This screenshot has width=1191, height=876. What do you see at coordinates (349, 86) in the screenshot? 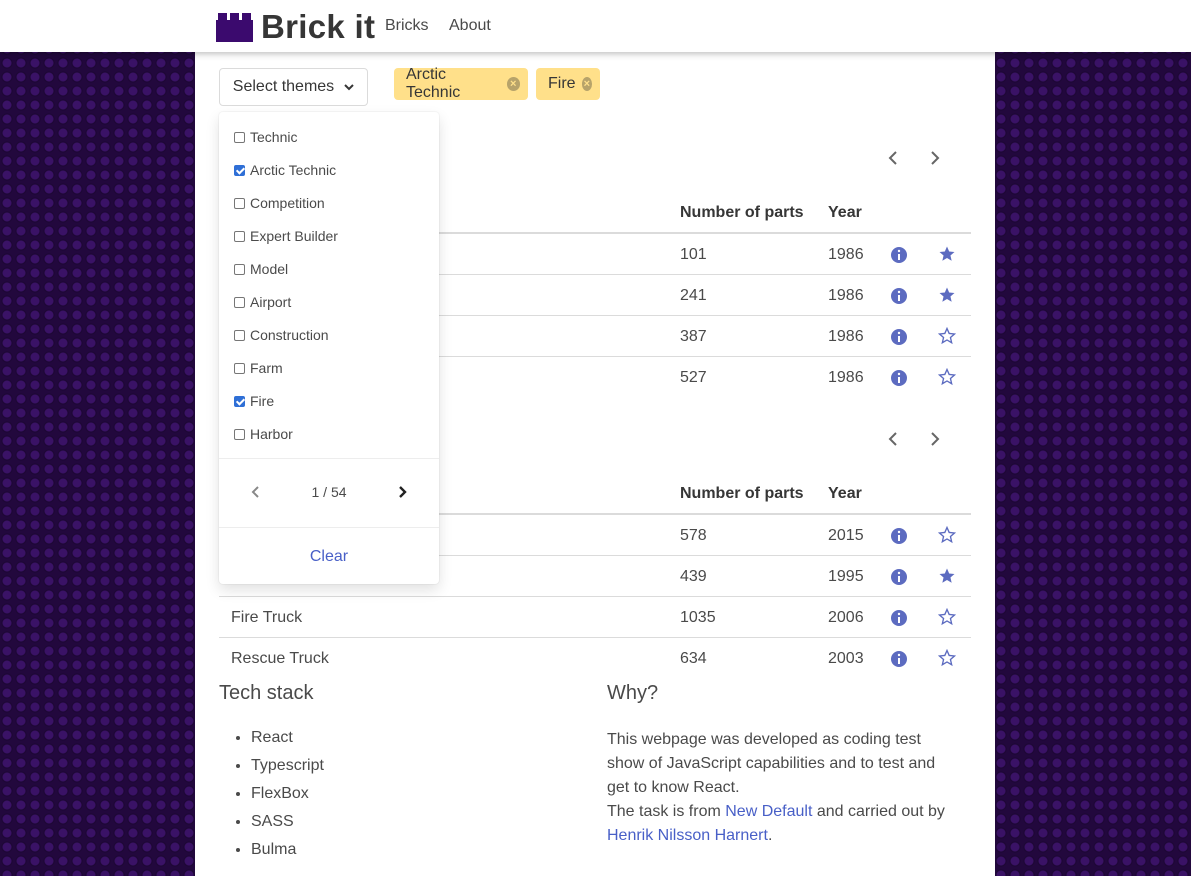
I see `chevron-down-icon` at bounding box center [349, 86].